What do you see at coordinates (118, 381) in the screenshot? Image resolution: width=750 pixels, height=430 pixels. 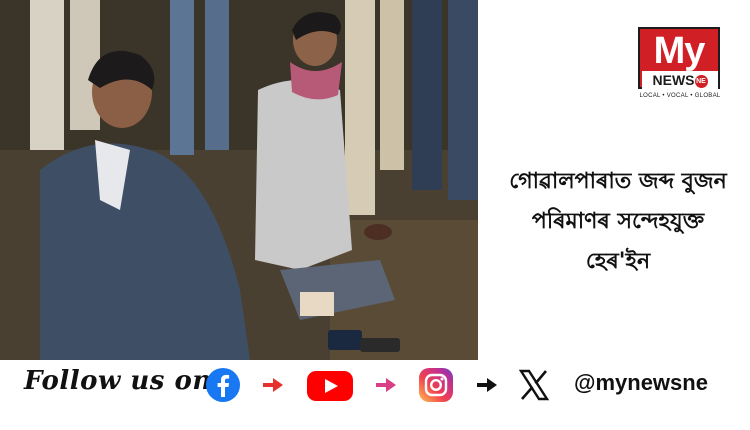 I see `follow-us-text: Follow us on` at bounding box center [118, 381].